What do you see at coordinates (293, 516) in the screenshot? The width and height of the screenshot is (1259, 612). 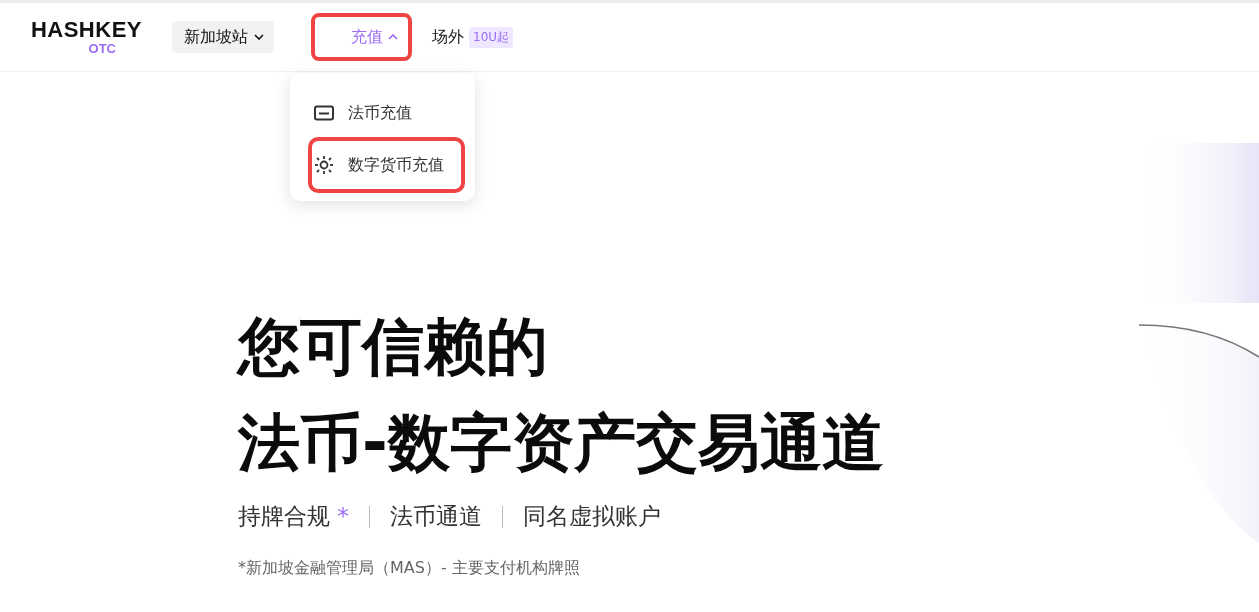 I see `feature-label: 持牌合规 *` at bounding box center [293, 516].